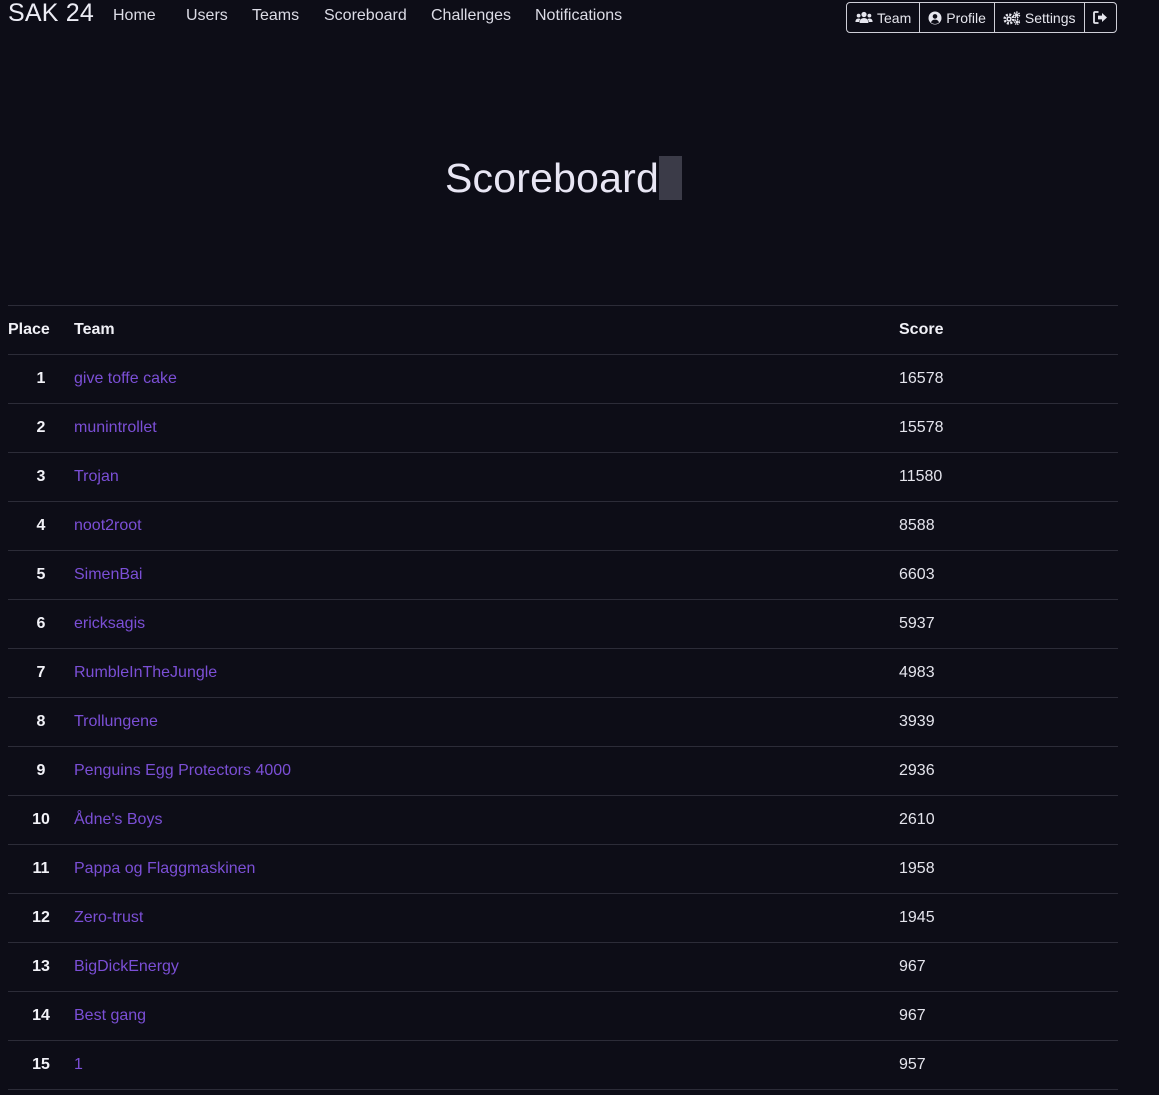 The height and width of the screenshot is (1095, 1159). I want to click on table-row: 6 ericksagis 5937, so click(563, 624).